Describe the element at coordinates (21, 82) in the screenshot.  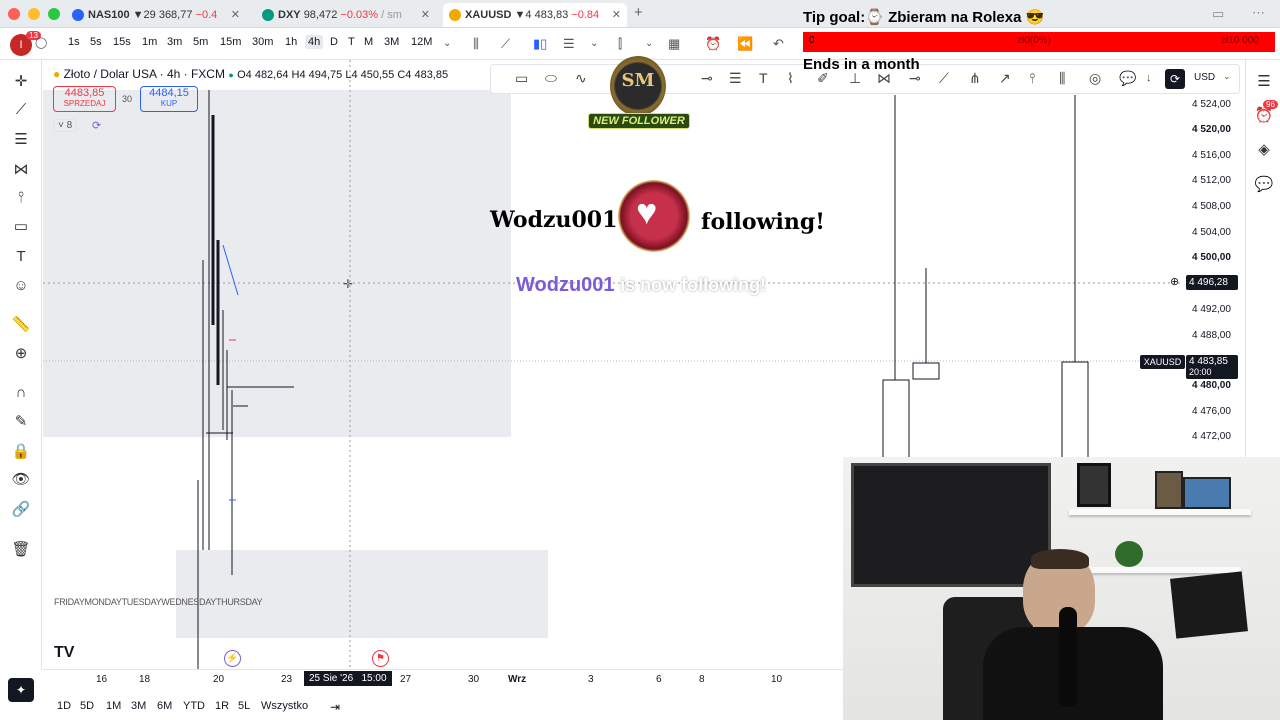
I see `crosshair-icon: ✛` at that location.